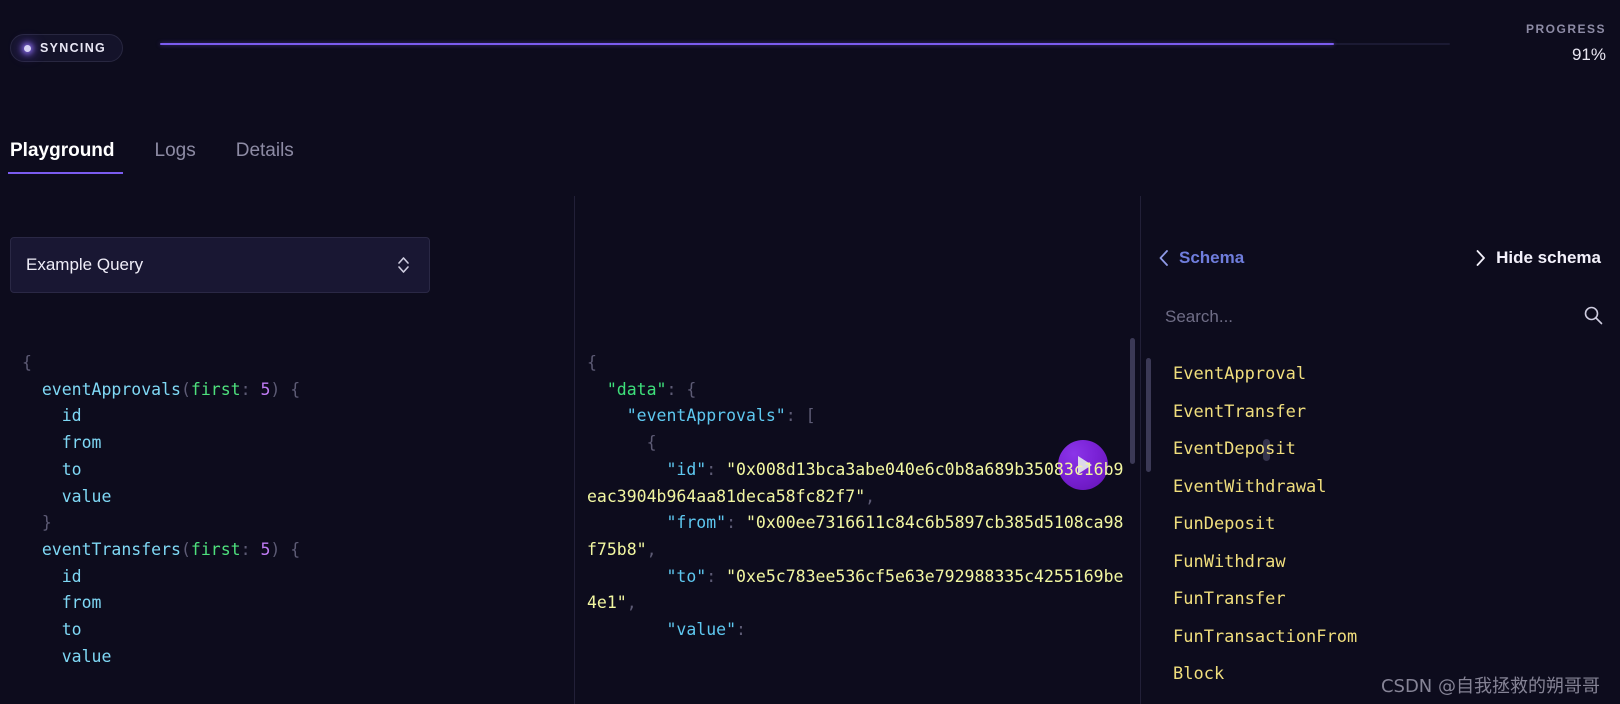 This screenshot has height=704, width=1620. I want to click on result-scrollbar-thumb, so click(1132, 401).